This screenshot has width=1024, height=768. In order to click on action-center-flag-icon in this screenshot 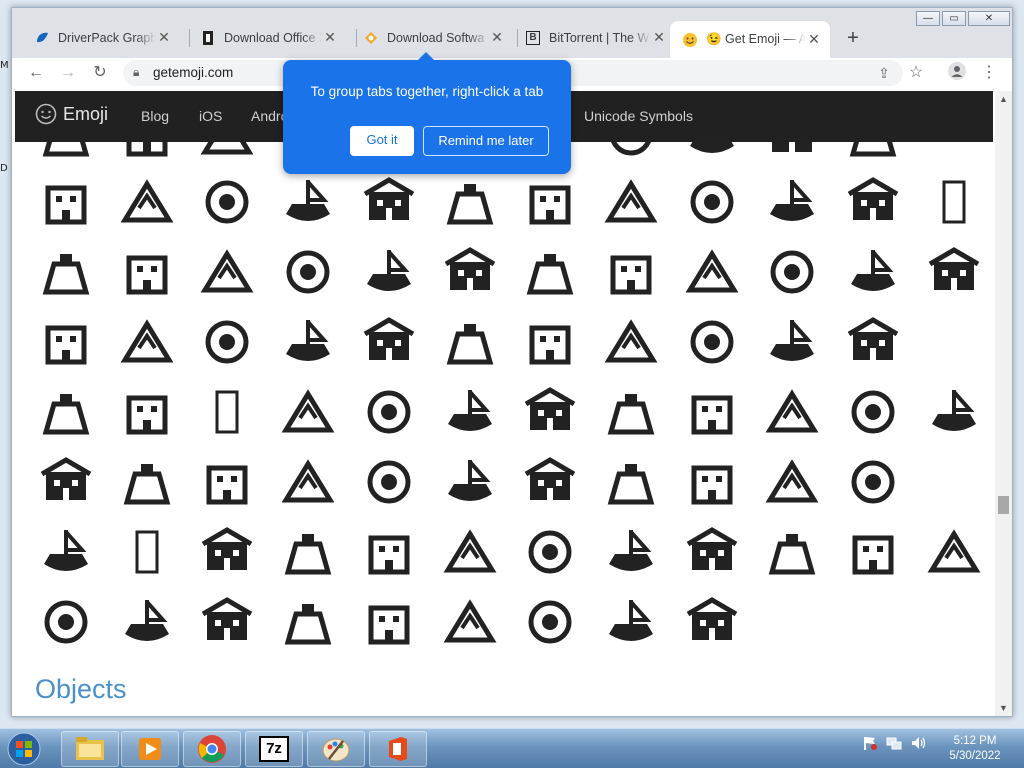, I will do `click(870, 744)`.